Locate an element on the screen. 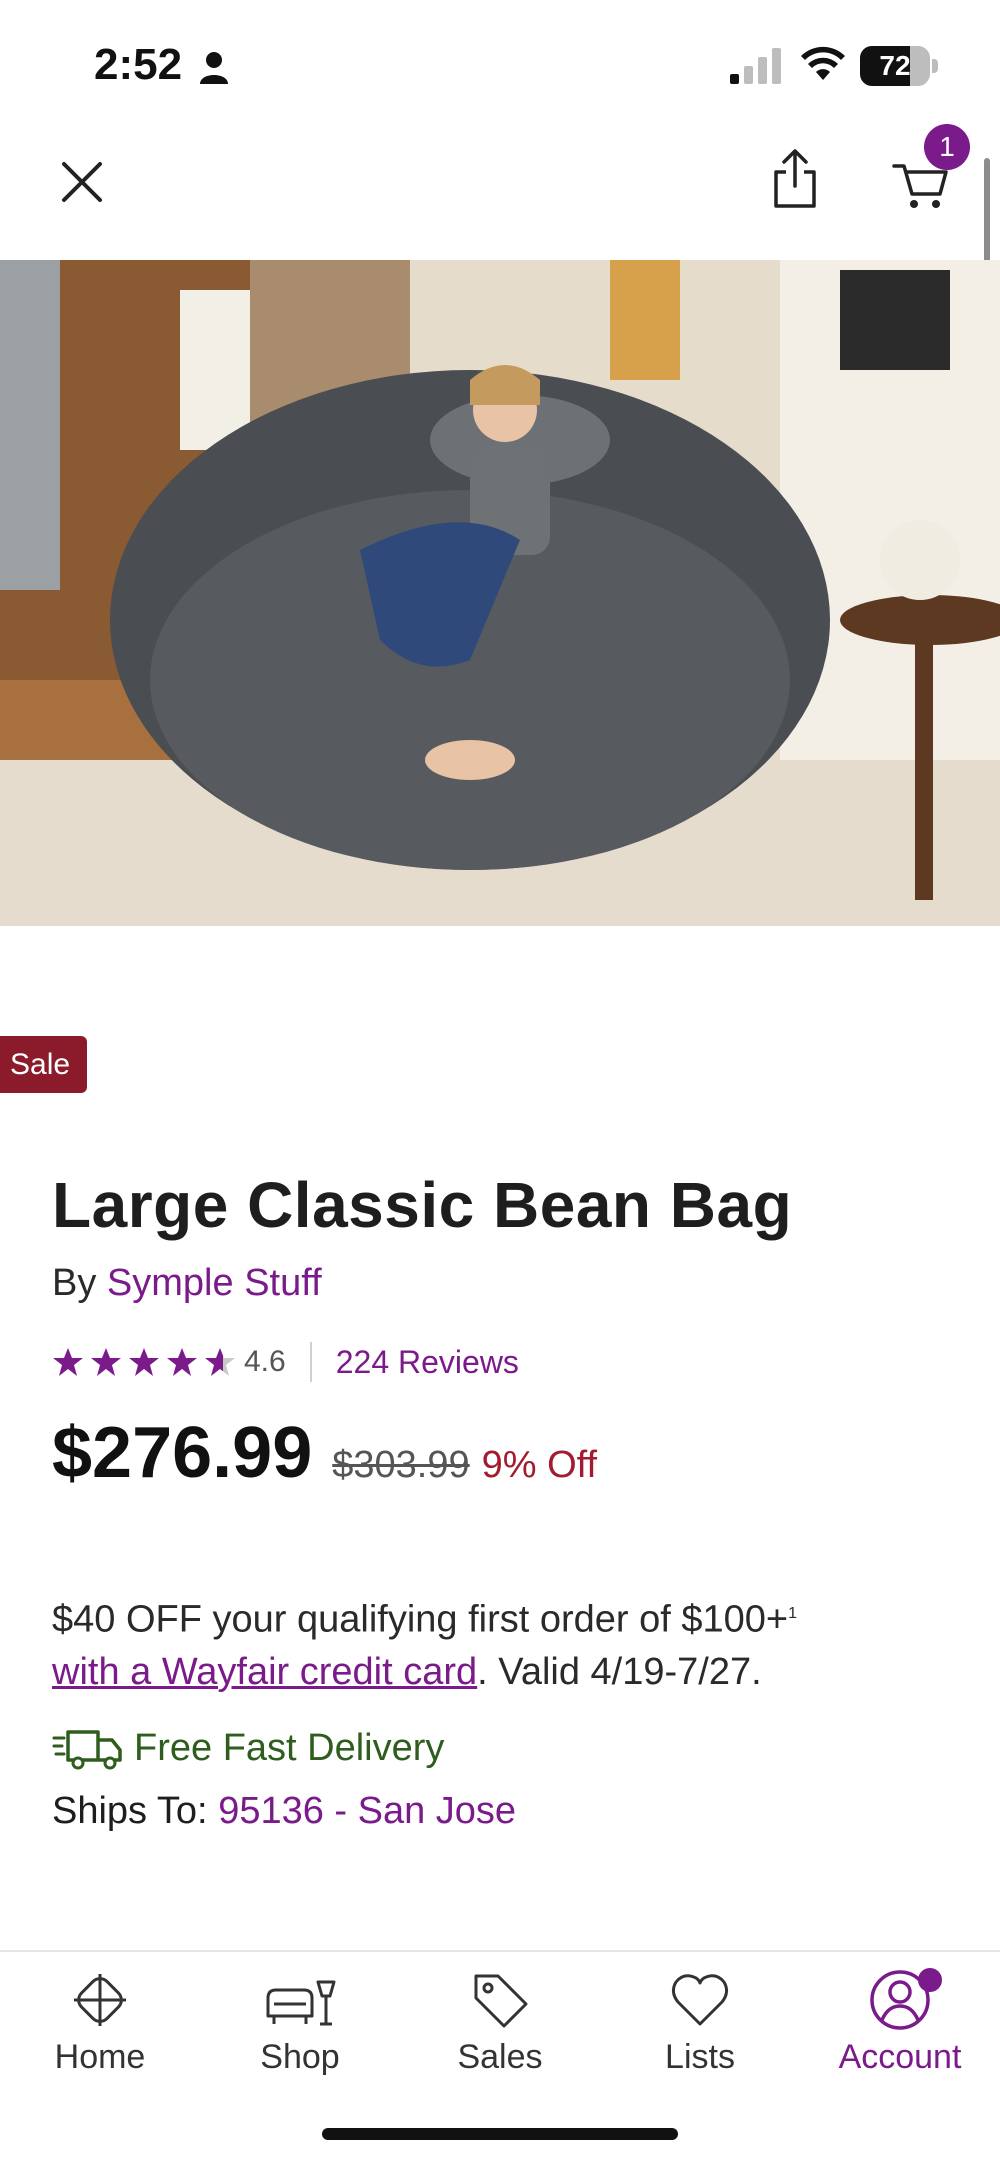 The width and height of the screenshot is (1000, 2164). ships-to-prefix: Ships To: is located at coordinates (130, 1811).